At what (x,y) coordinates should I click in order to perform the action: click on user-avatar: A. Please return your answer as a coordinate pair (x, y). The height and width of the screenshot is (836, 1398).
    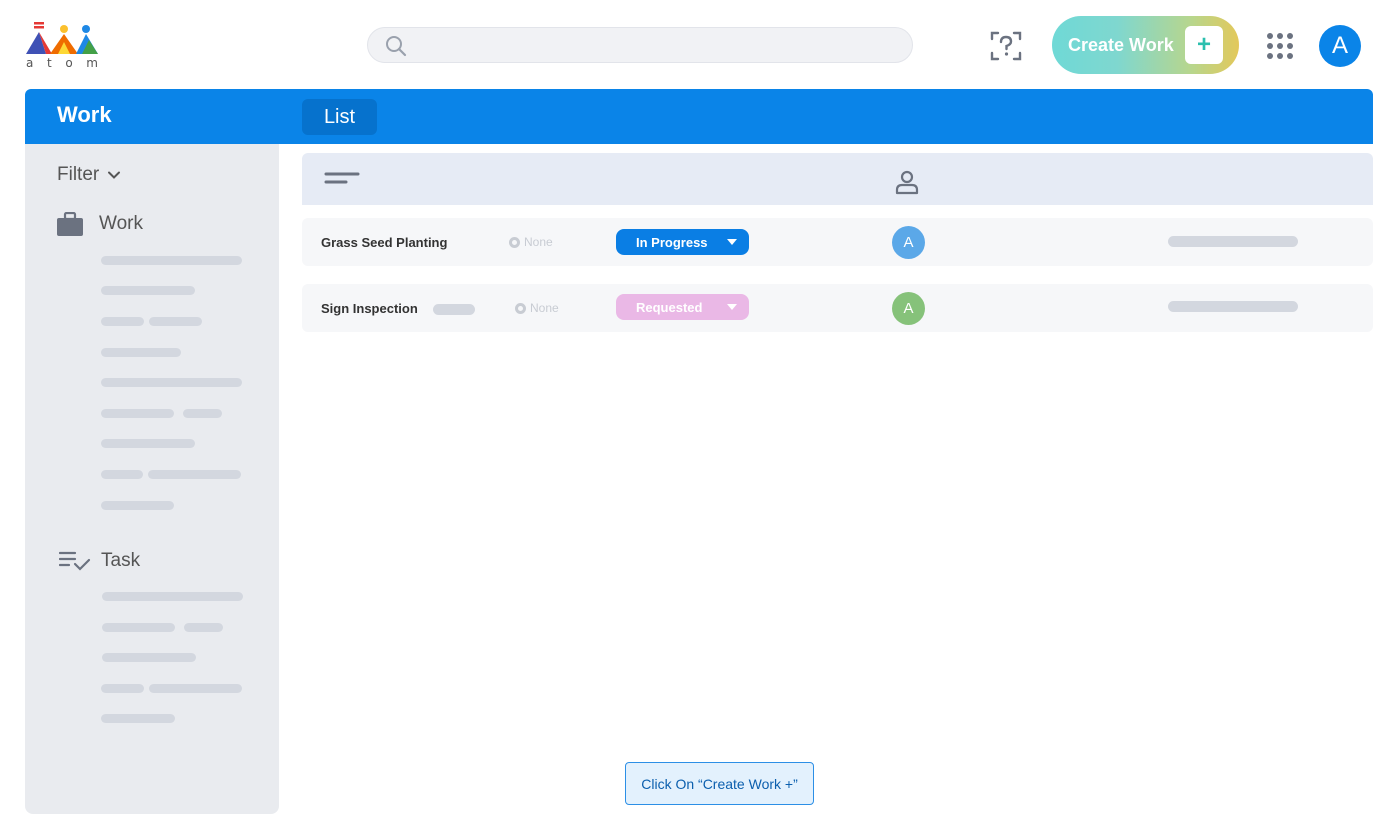
    Looking at the image, I should click on (1340, 46).